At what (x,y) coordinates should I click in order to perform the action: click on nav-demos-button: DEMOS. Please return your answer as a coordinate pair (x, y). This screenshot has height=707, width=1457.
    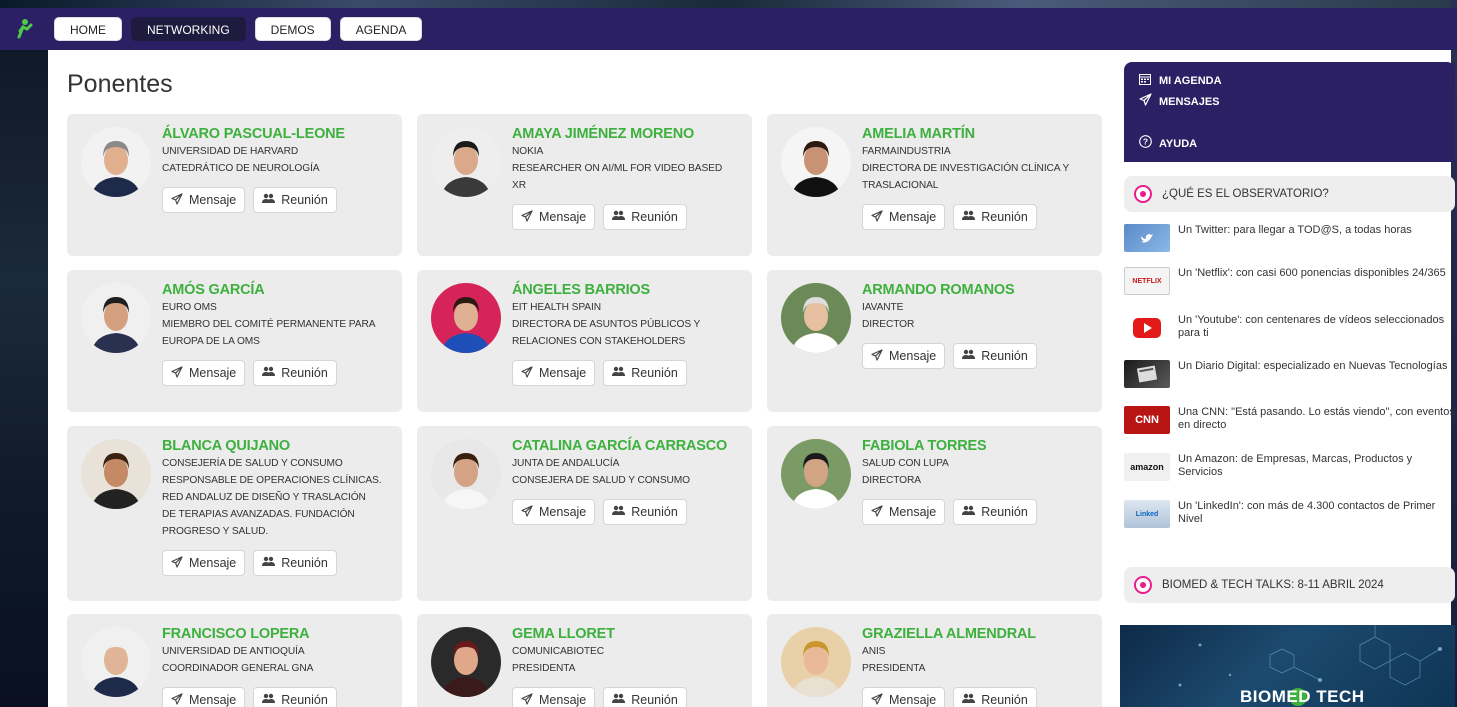
    Looking at the image, I should click on (292, 29).